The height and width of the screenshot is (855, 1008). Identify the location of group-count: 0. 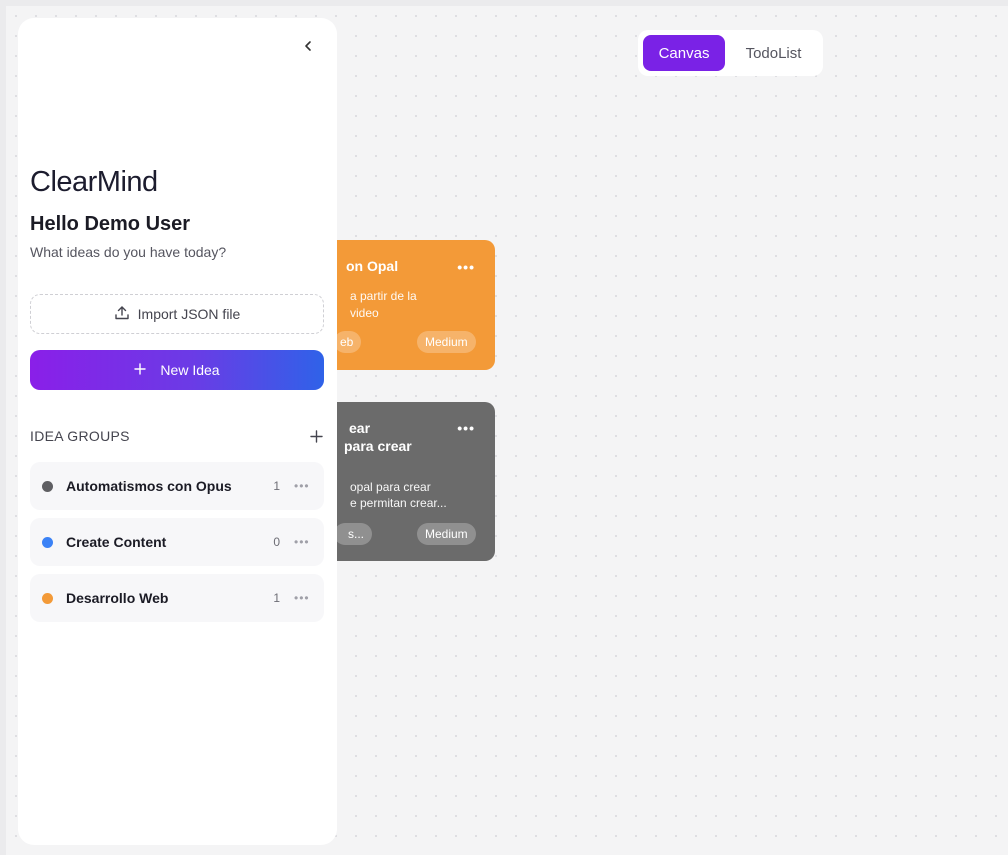
(276, 542).